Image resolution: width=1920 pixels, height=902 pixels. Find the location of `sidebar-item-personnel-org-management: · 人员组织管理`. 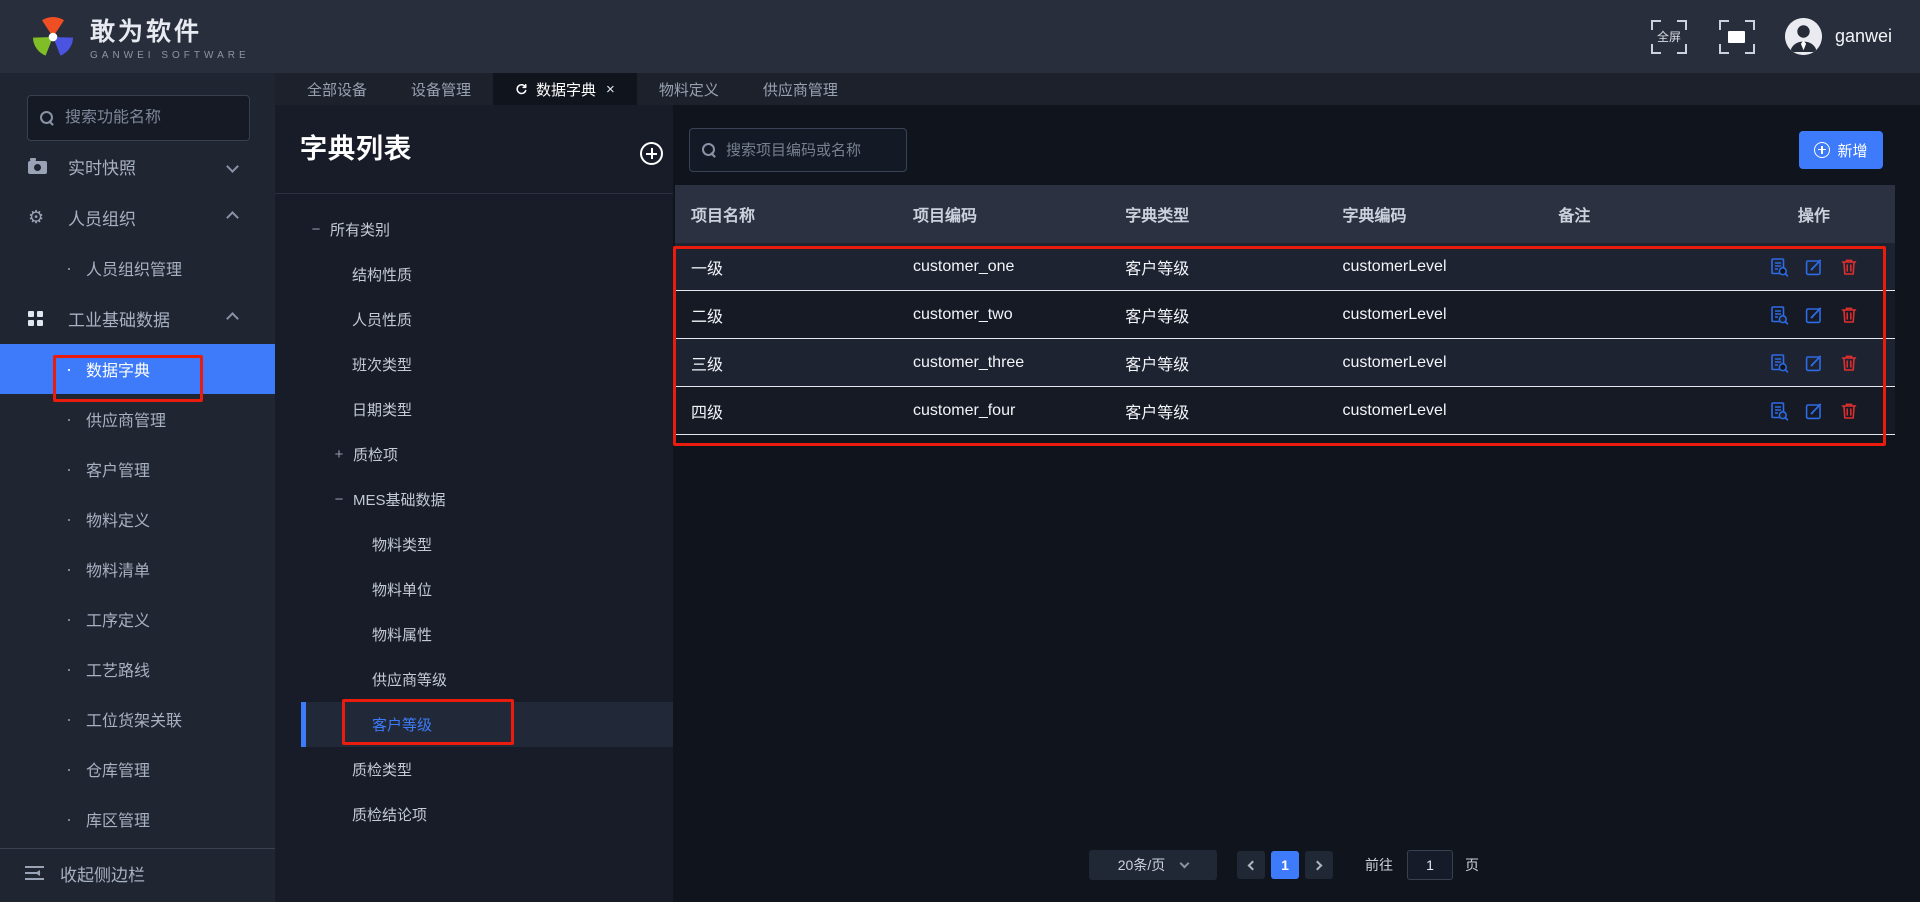

sidebar-item-personnel-org-management: · 人员组织管理 is located at coordinates (137, 268).